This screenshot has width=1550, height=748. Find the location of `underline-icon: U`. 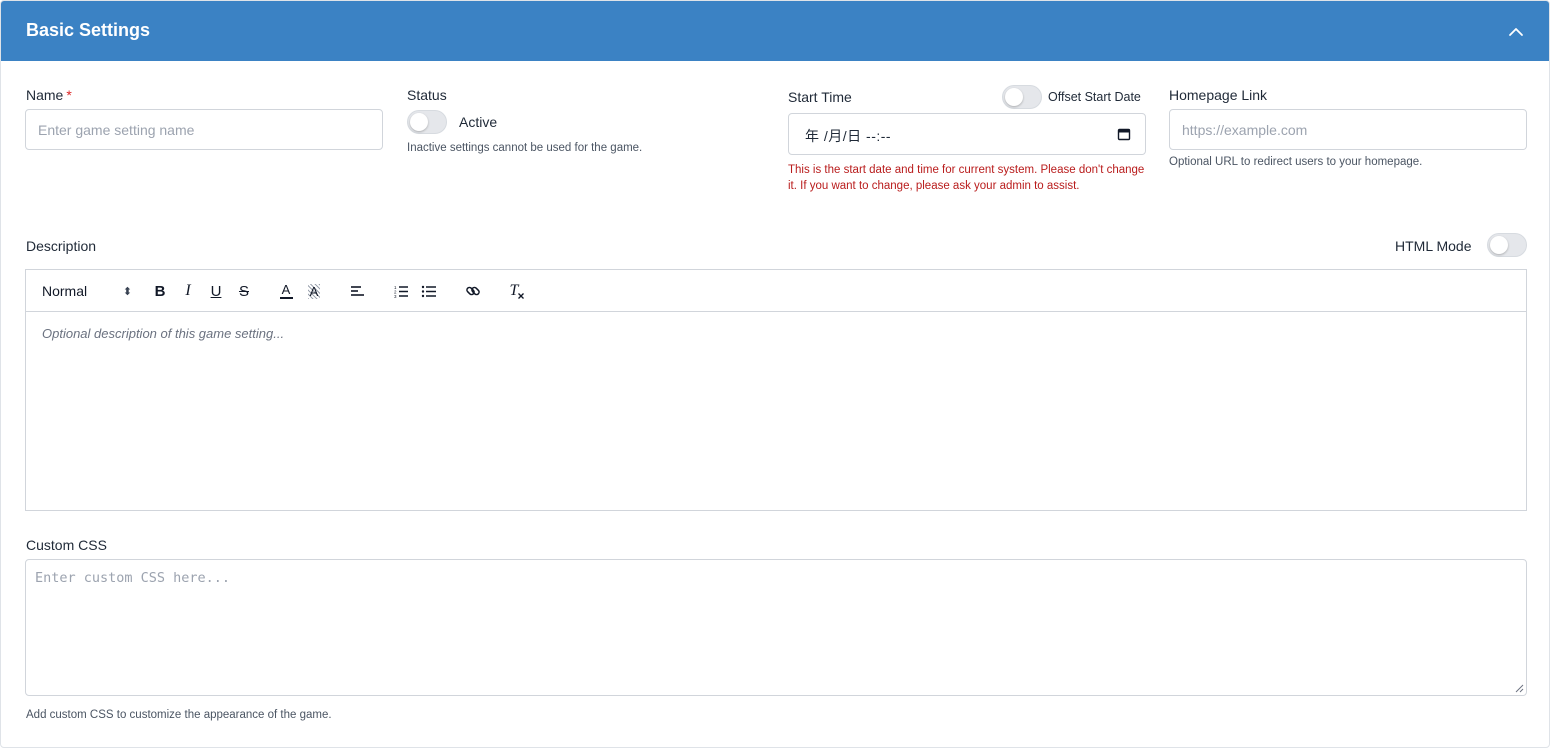

underline-icon: U is located at coordinates (216, 291).